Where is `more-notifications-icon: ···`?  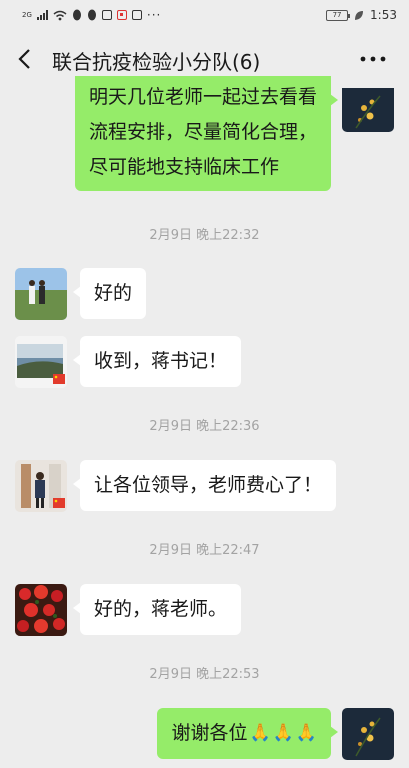 more-notifications-icon: ··· is located at coordinates (154, 15).